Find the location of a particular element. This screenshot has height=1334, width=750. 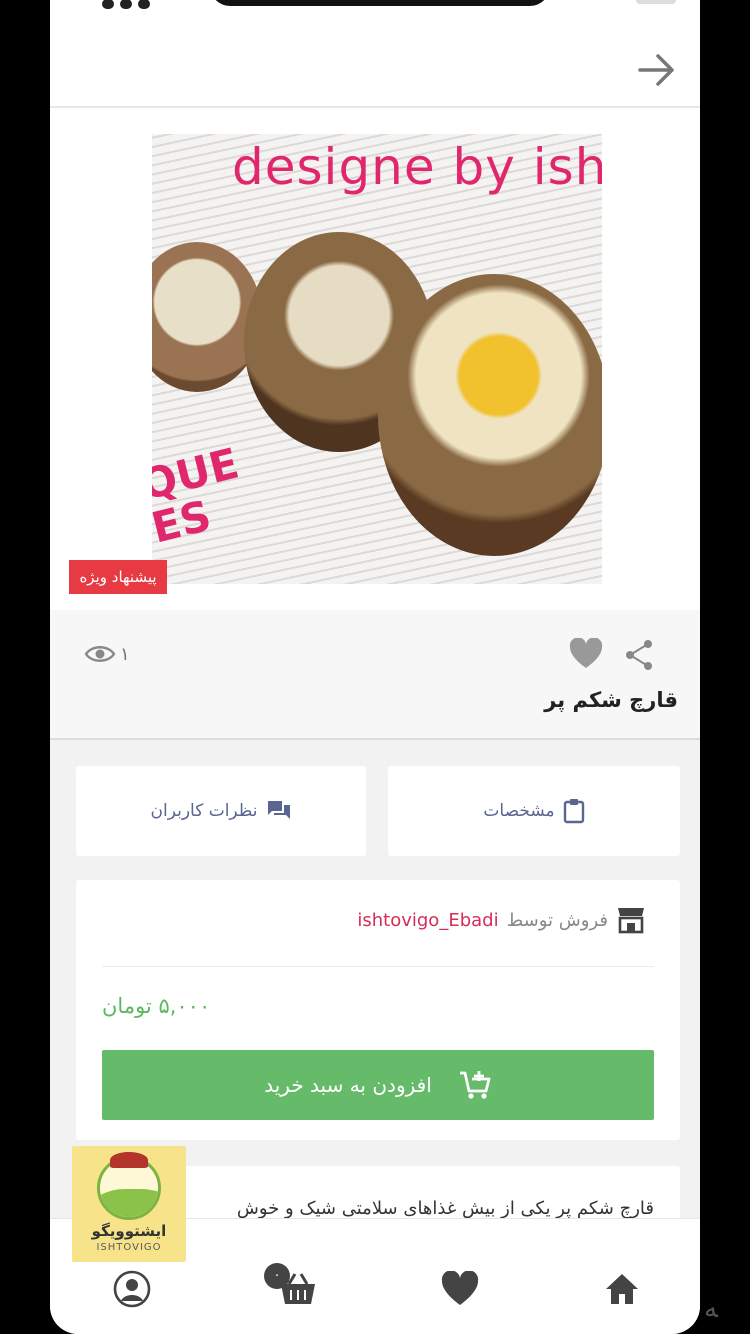

photo-watermark: designe by ishtov is located at coordinates (417, 167).